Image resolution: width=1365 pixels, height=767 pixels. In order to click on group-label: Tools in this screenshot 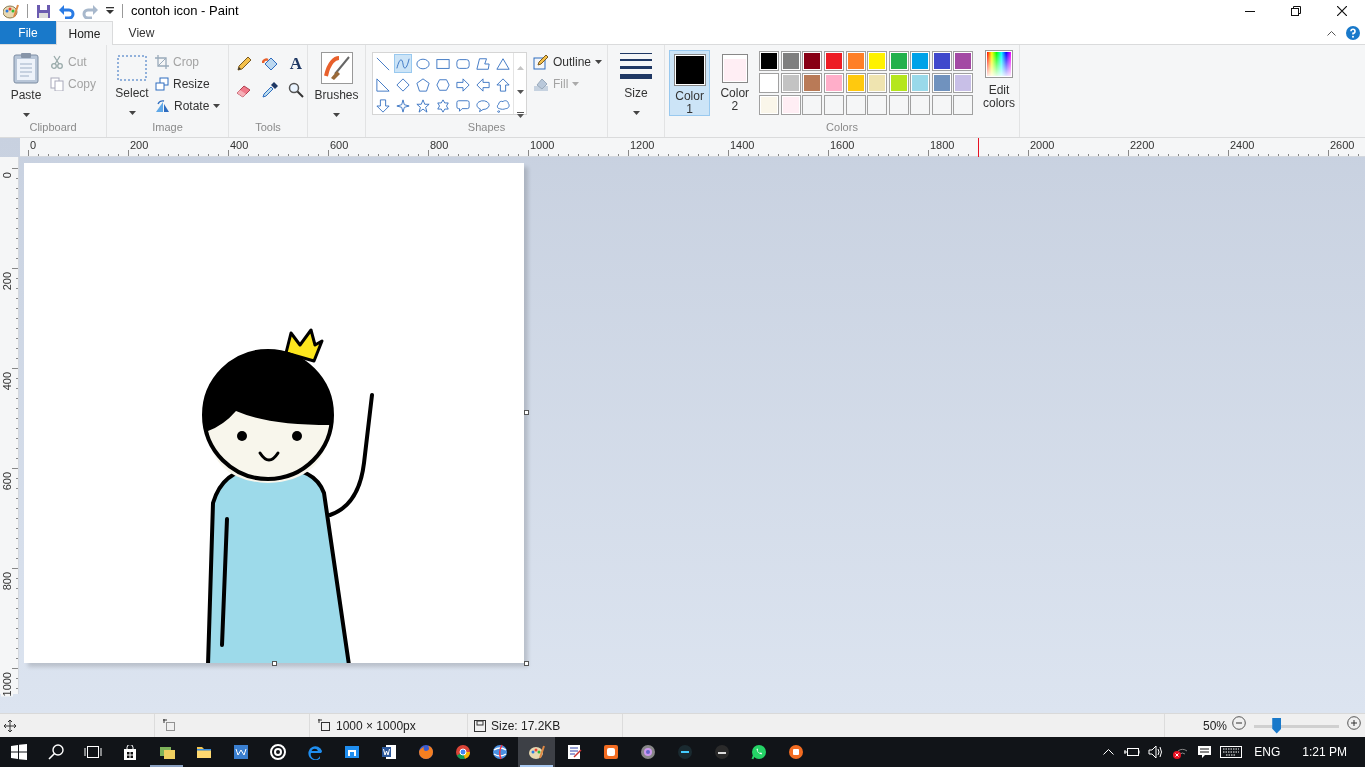, I will do `click(268, 127)`.